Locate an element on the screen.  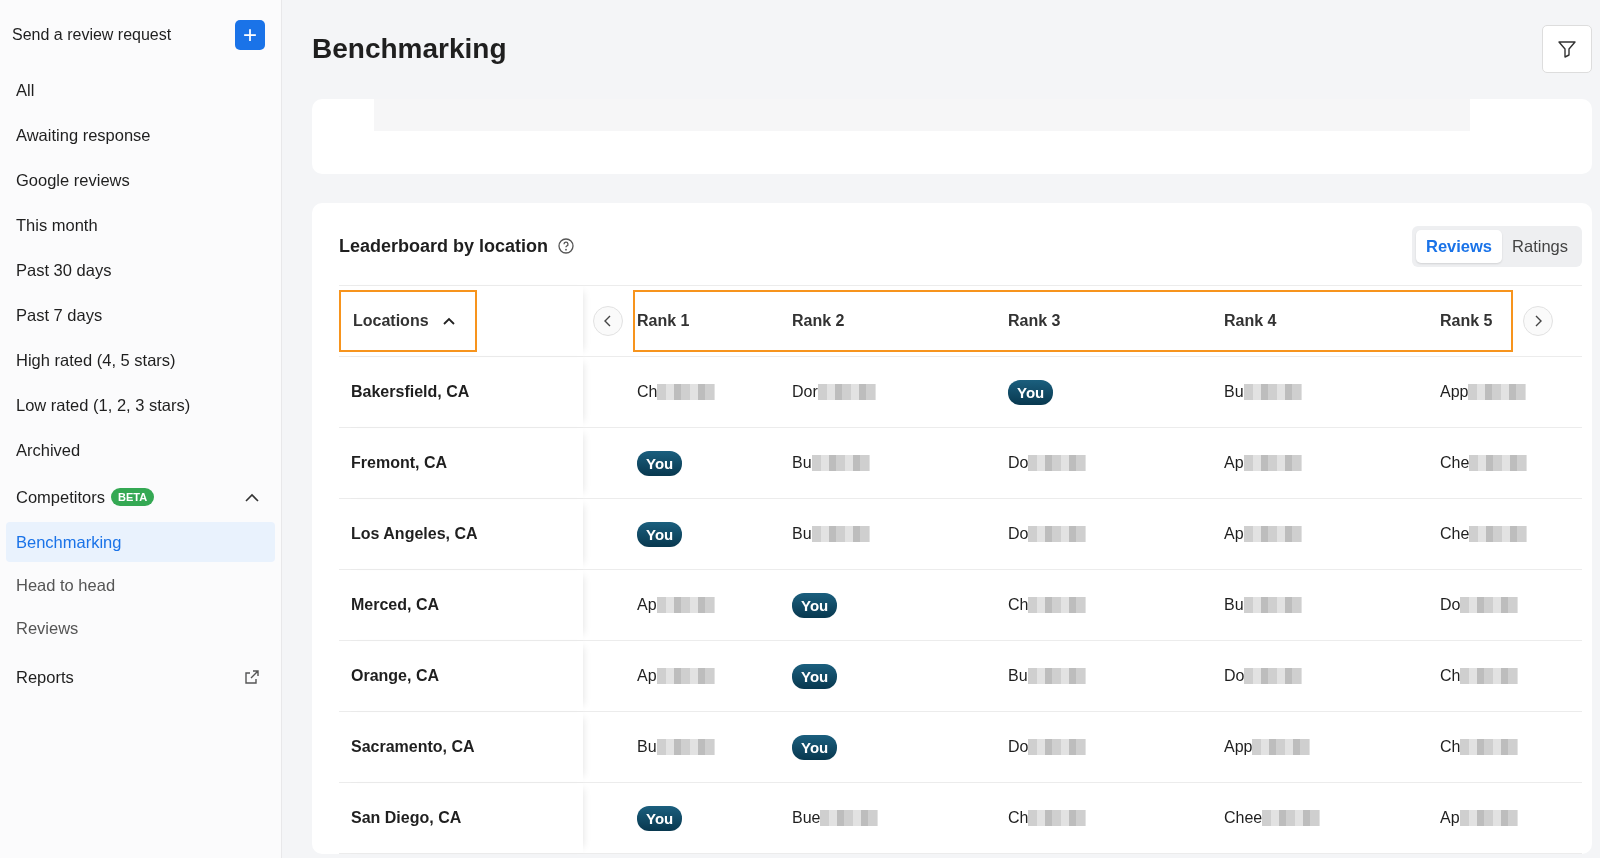
tab: Reviews is located at coordinates (1459, 246).